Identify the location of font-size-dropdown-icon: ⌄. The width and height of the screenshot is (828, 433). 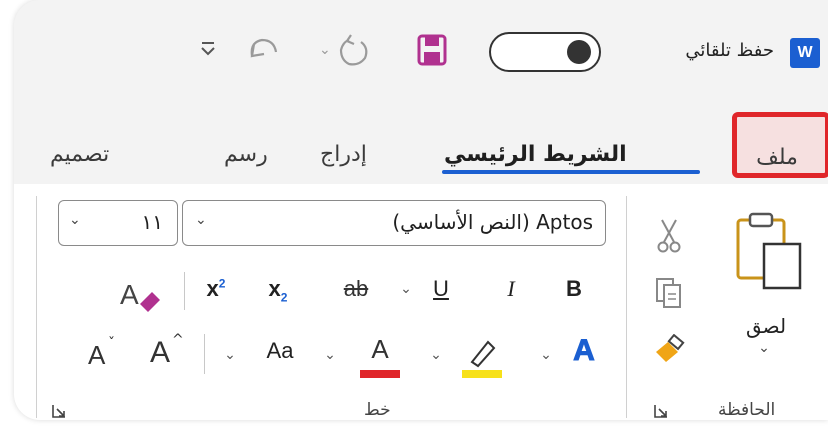
(75, 220).